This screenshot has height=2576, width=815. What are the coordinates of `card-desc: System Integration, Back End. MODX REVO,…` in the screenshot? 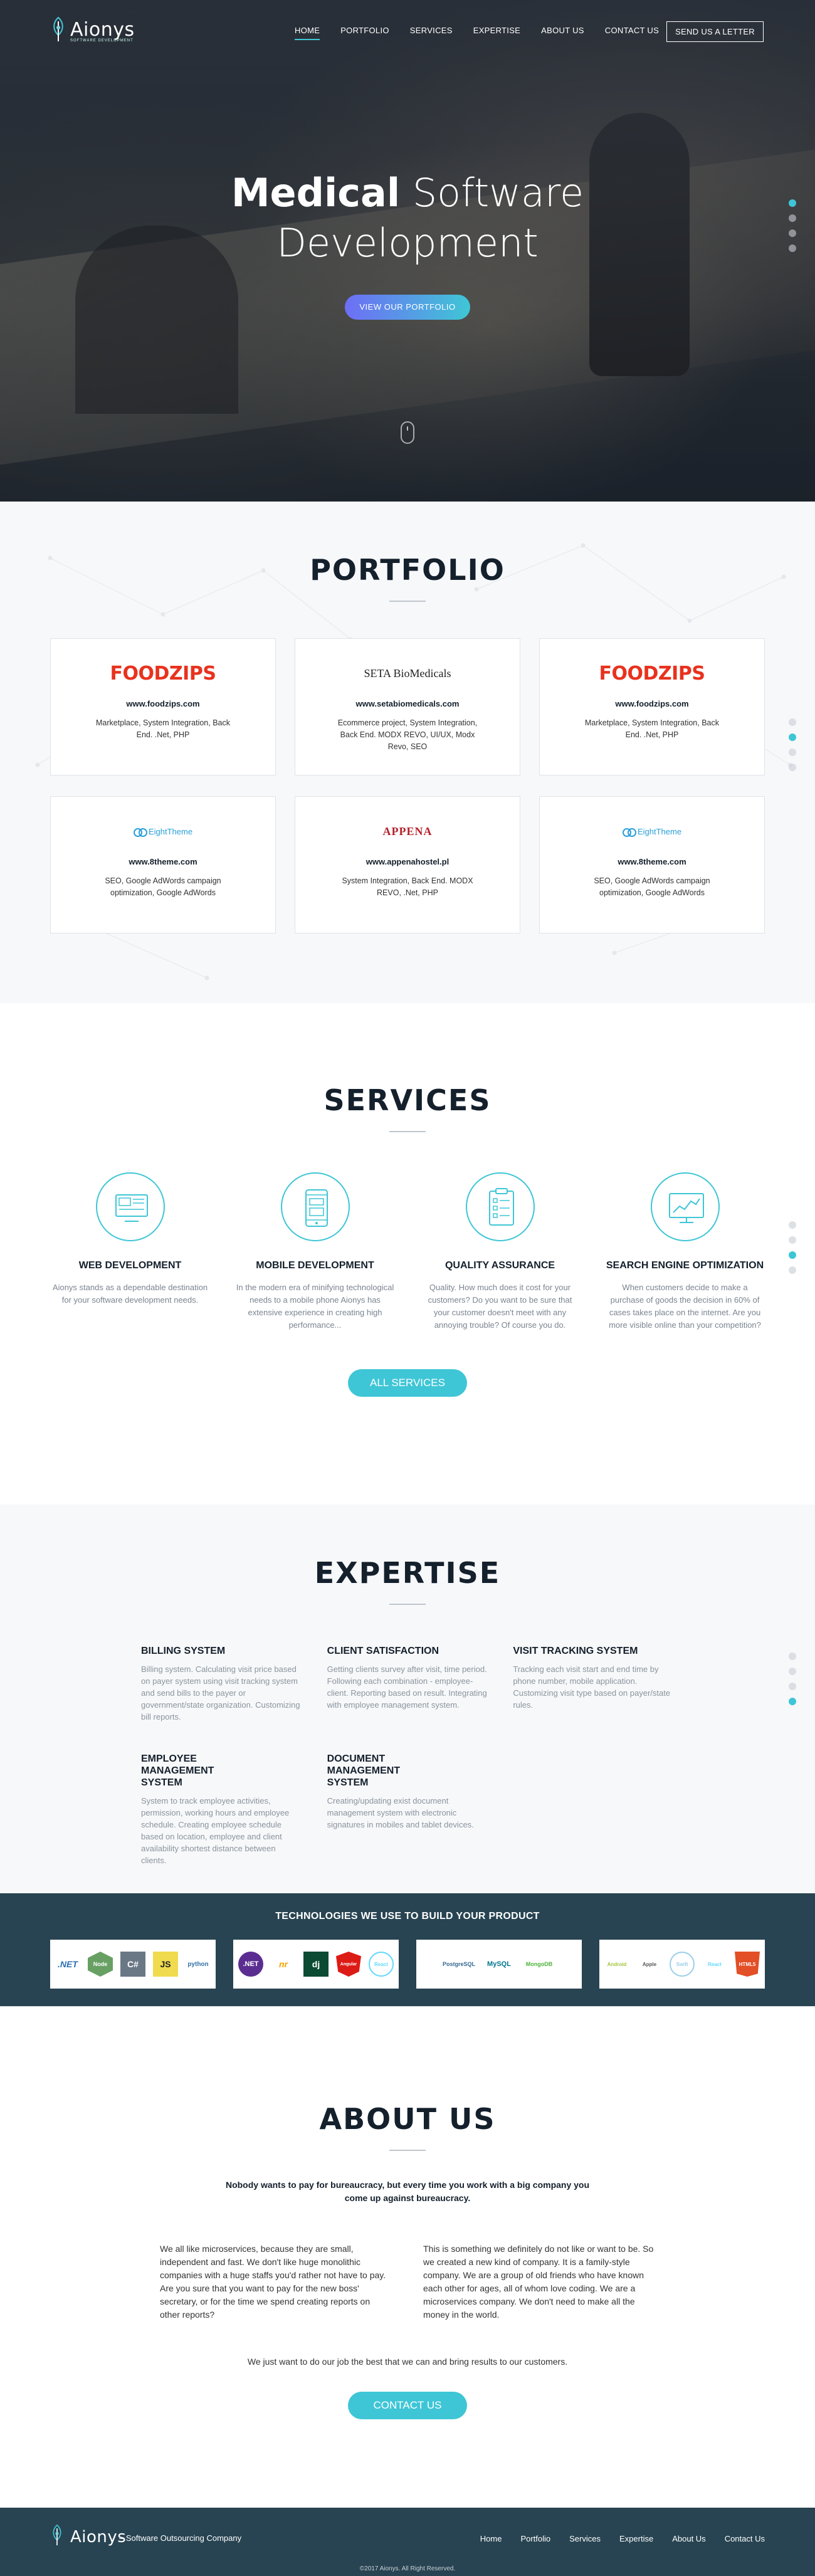 It's located at (407, 886).